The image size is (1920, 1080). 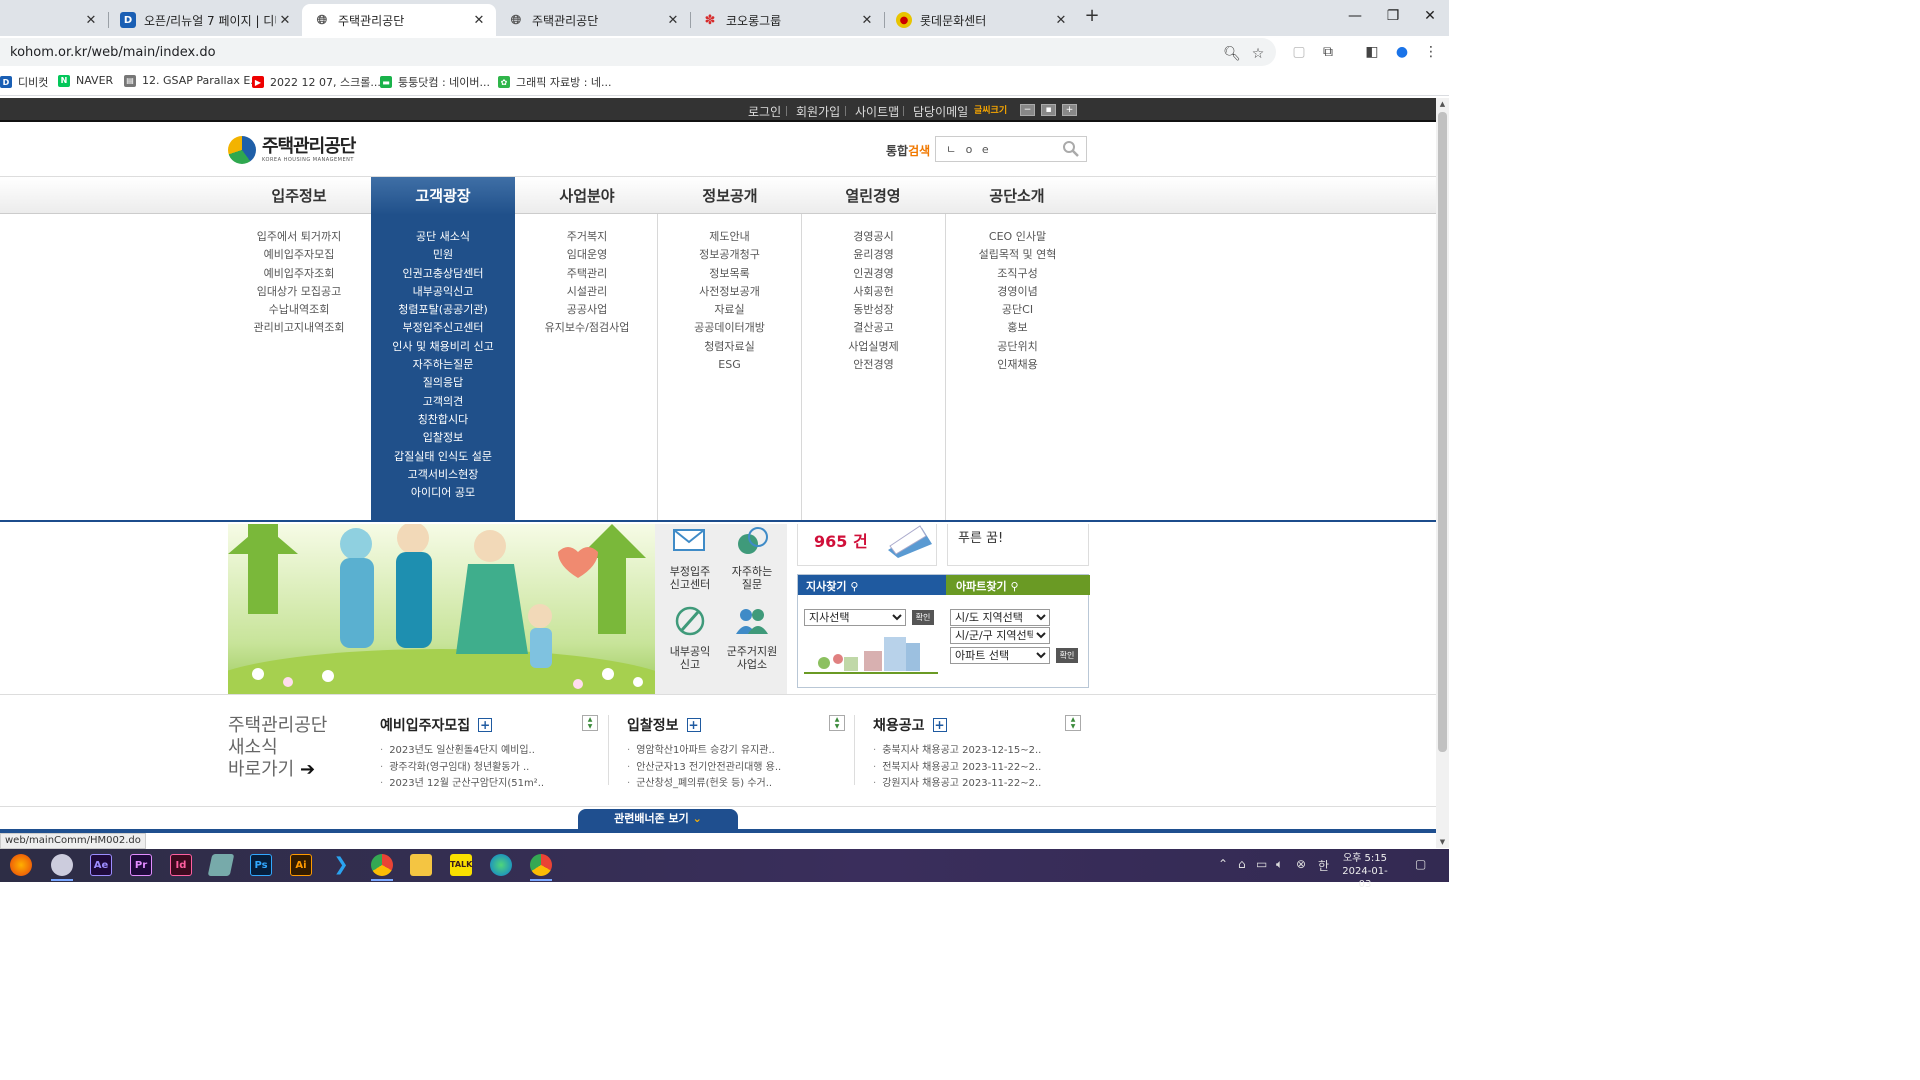 What do you see at coordinates (443, 328) in the screenshot?
I see `submenu-item: 부정입주신고센터` at bounding box center [443, 328].